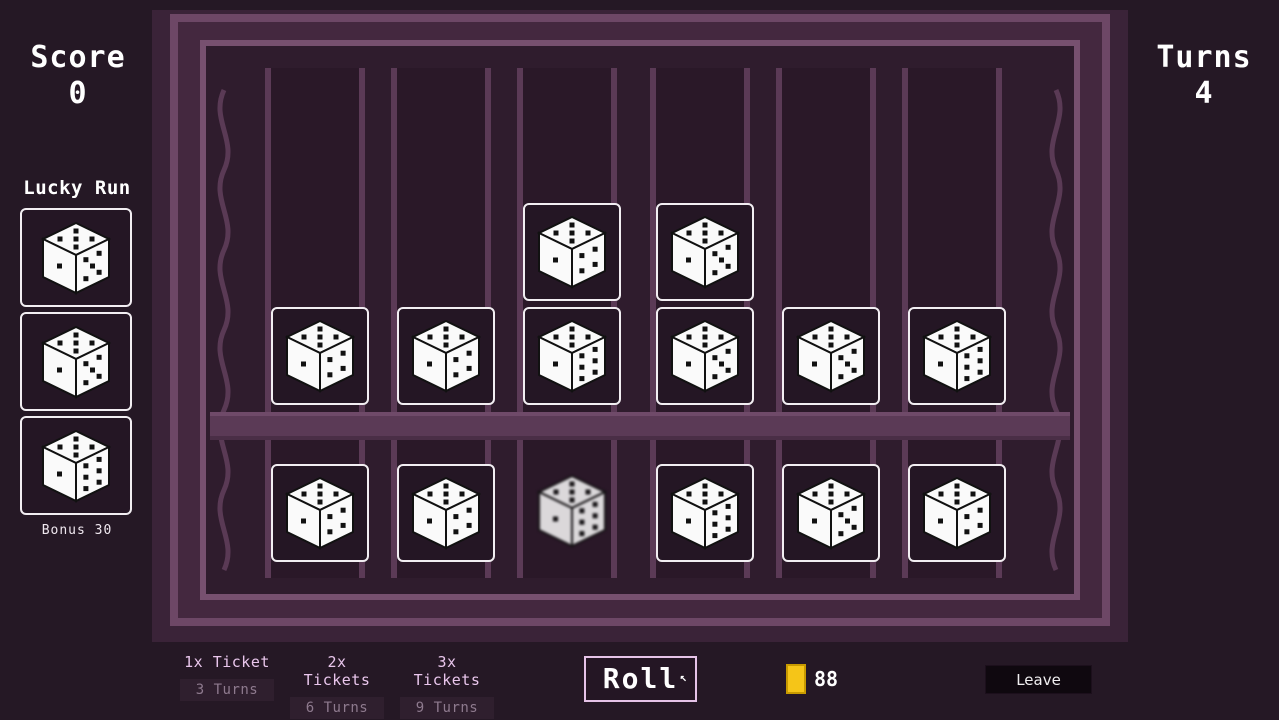 The image size is (1279, 720). I want to click on score-value: 0, so click(78, 93).